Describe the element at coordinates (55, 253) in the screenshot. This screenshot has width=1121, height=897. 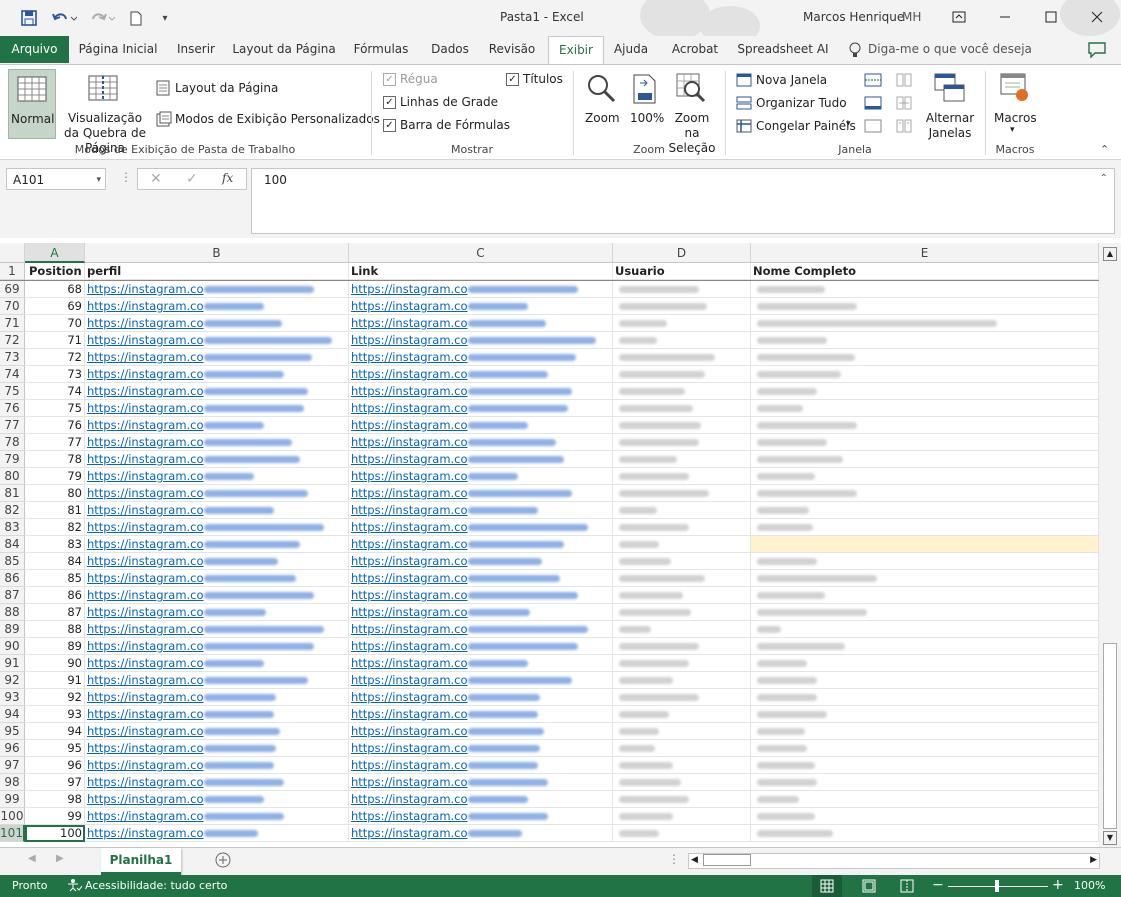
I see `column-header-a: A` at that location.